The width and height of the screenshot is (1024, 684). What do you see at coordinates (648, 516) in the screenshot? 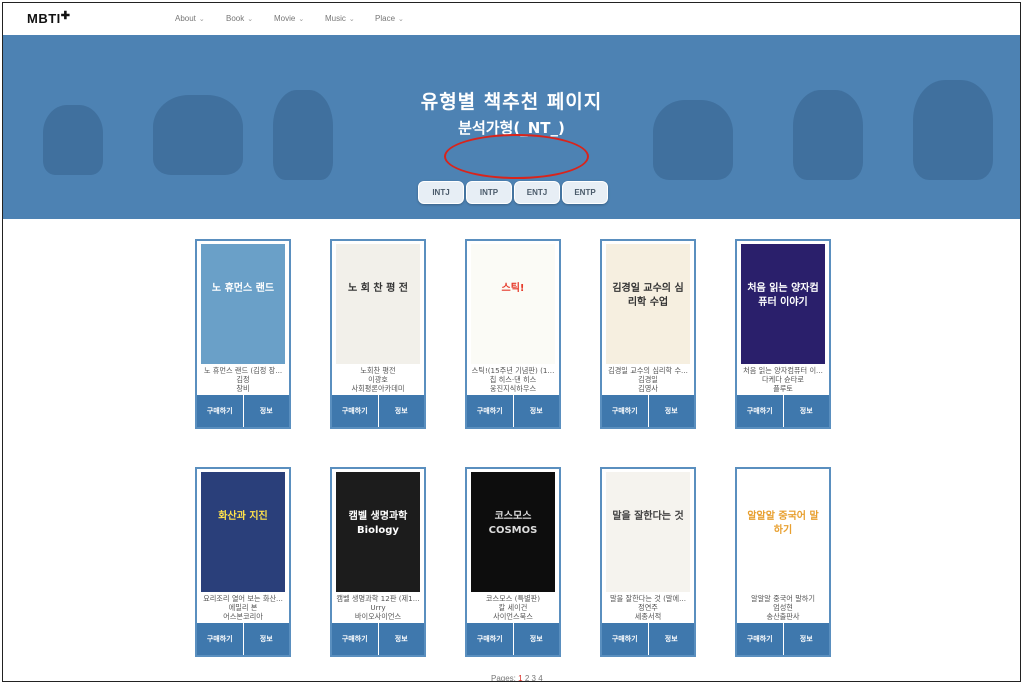
I see `book-cover-title: 말을 잘한다는 것` at bounding box center [648, 516].